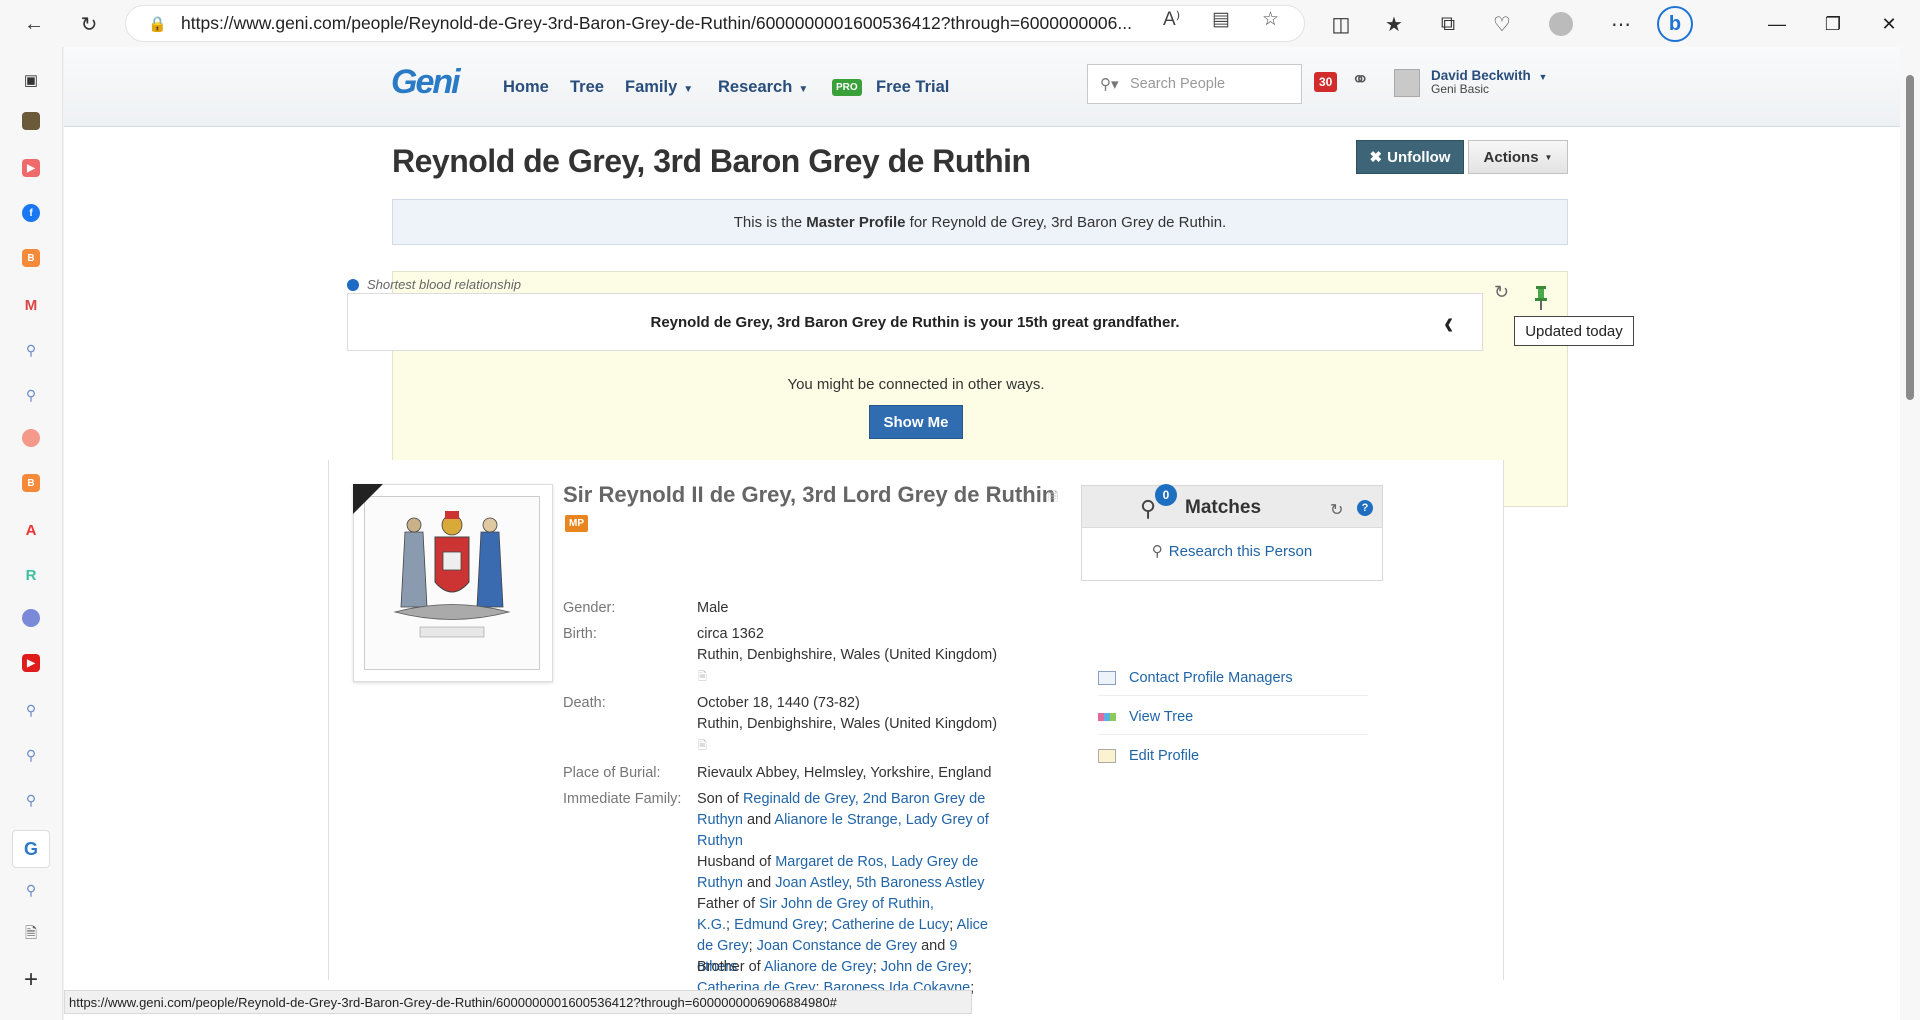 This screenshot has height=1020, width=1920. Describe the element at coordinates (1574, 331) in the screenshot. I see `tooltip: Updated today` at that location.